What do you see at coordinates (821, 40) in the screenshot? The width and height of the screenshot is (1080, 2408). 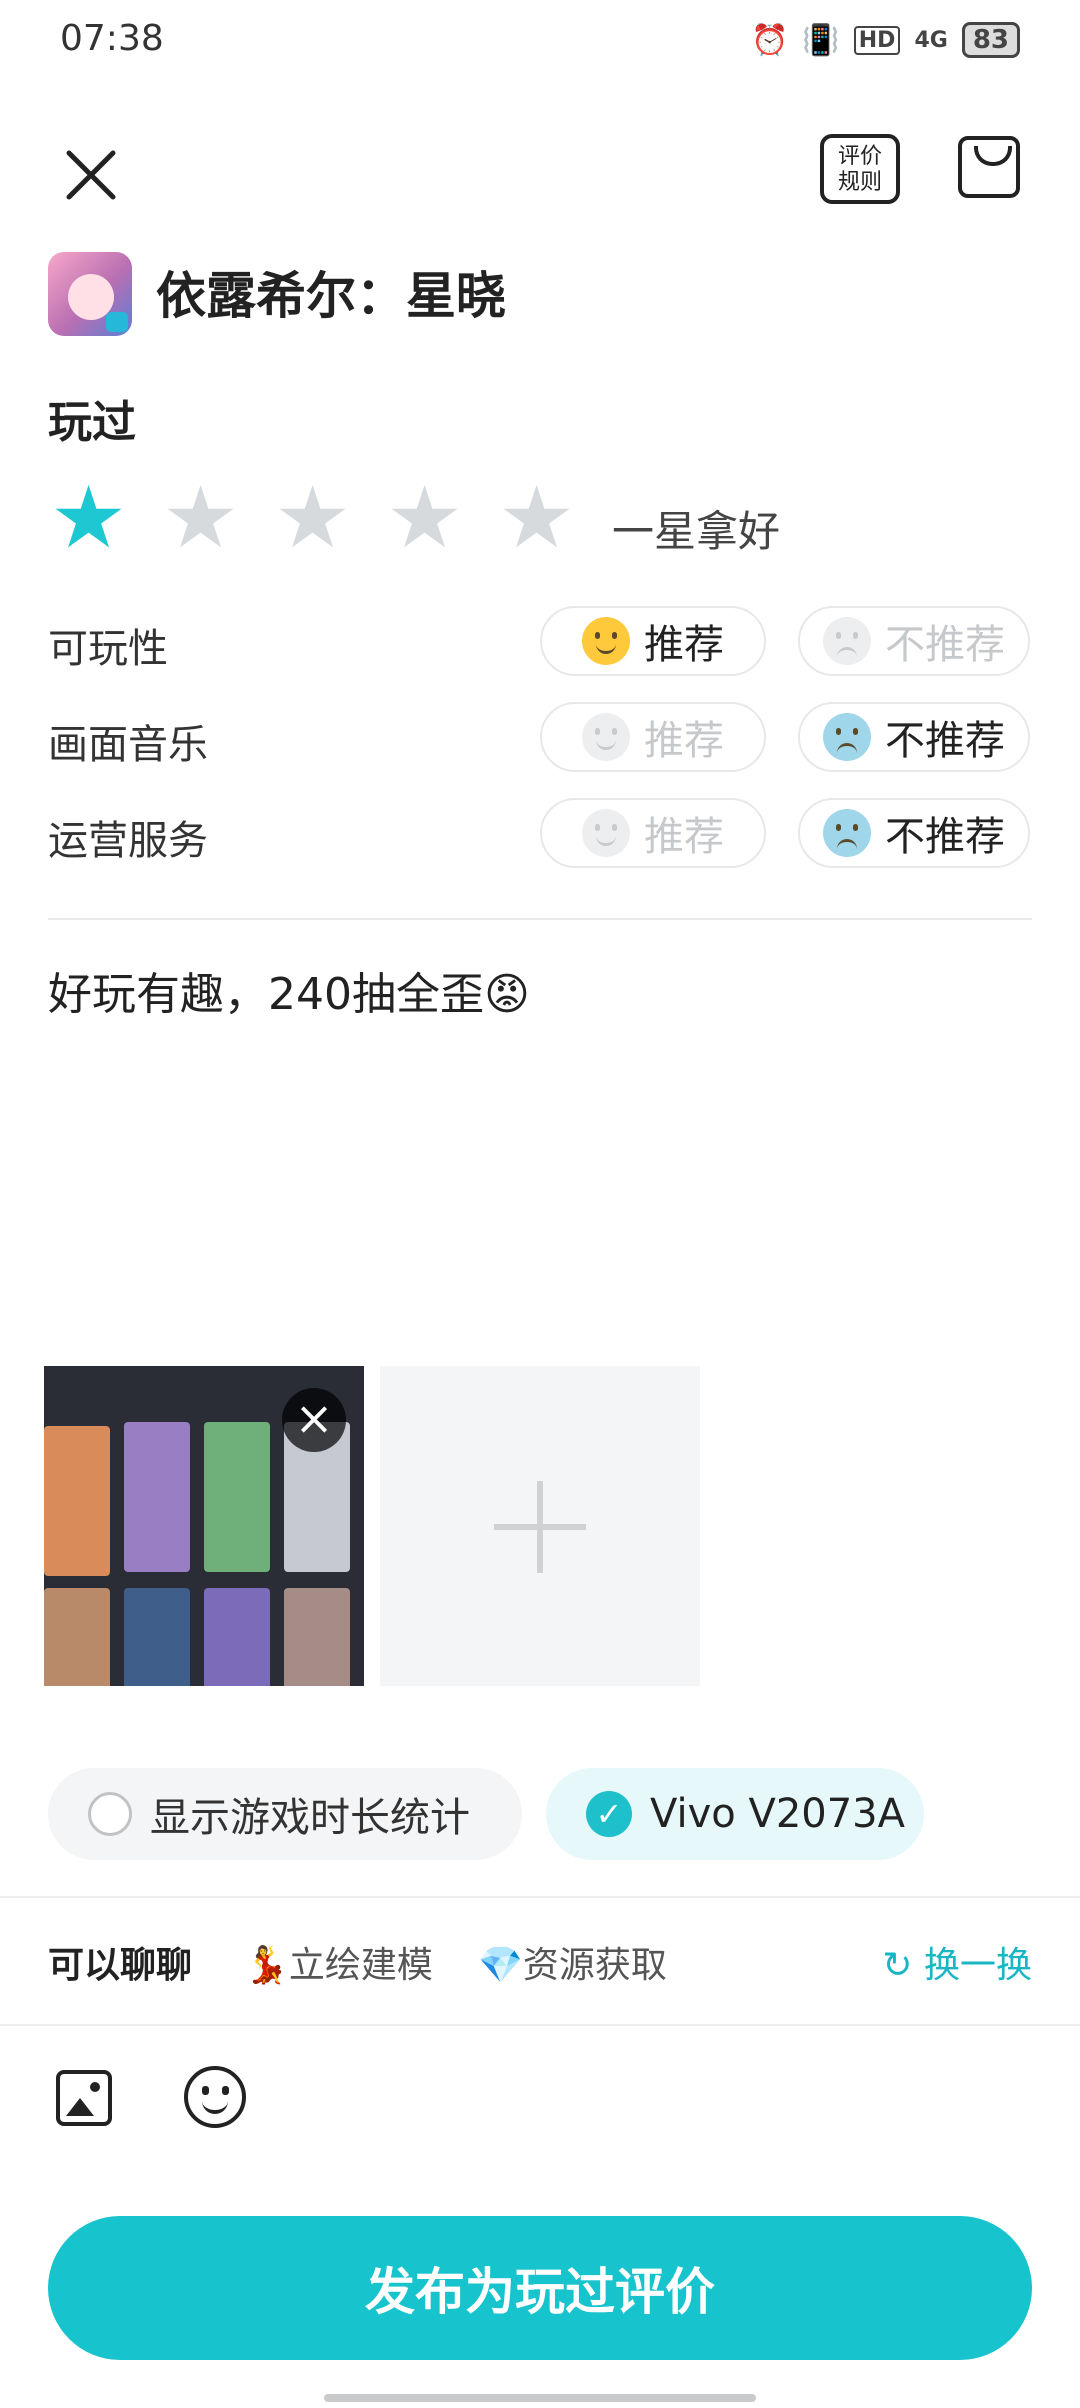 I see `vibrate-icon: 📳` at bounding box center [821, 40].